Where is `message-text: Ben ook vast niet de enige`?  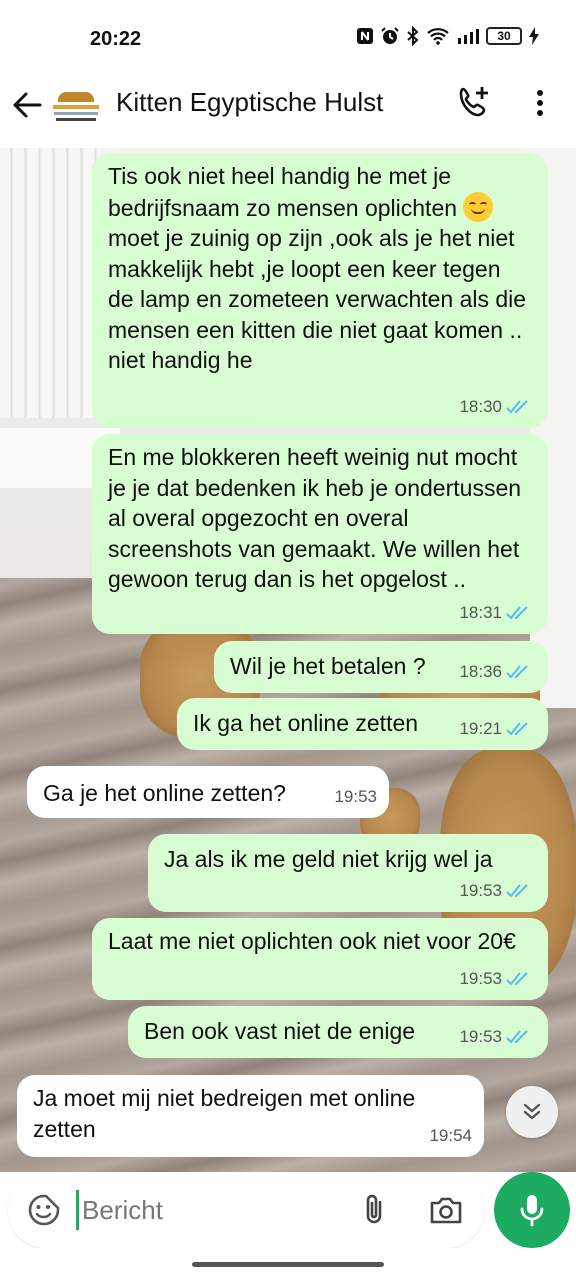
message-text: Ben ook vast niet de enige is located at coordinates (280, 1031).